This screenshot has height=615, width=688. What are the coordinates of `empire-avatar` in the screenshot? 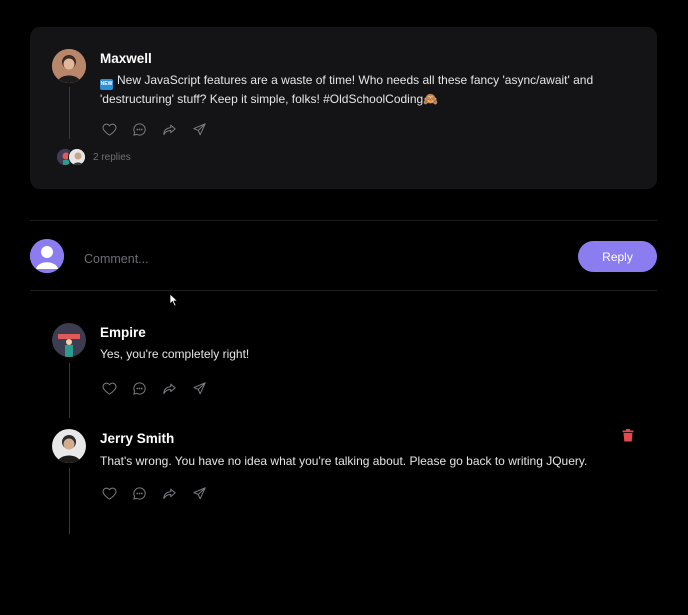 It's located at (69, 340).